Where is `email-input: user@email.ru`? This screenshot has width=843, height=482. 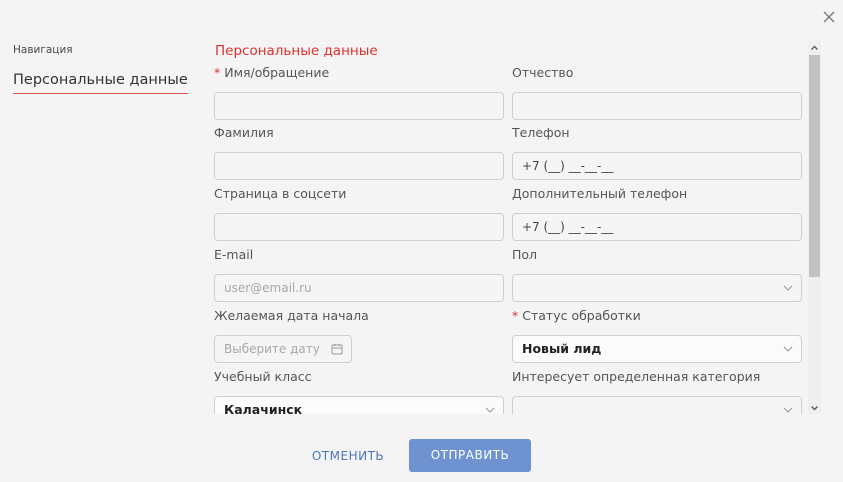
email-input: user@email.ru is located at coordinates (359, 288).